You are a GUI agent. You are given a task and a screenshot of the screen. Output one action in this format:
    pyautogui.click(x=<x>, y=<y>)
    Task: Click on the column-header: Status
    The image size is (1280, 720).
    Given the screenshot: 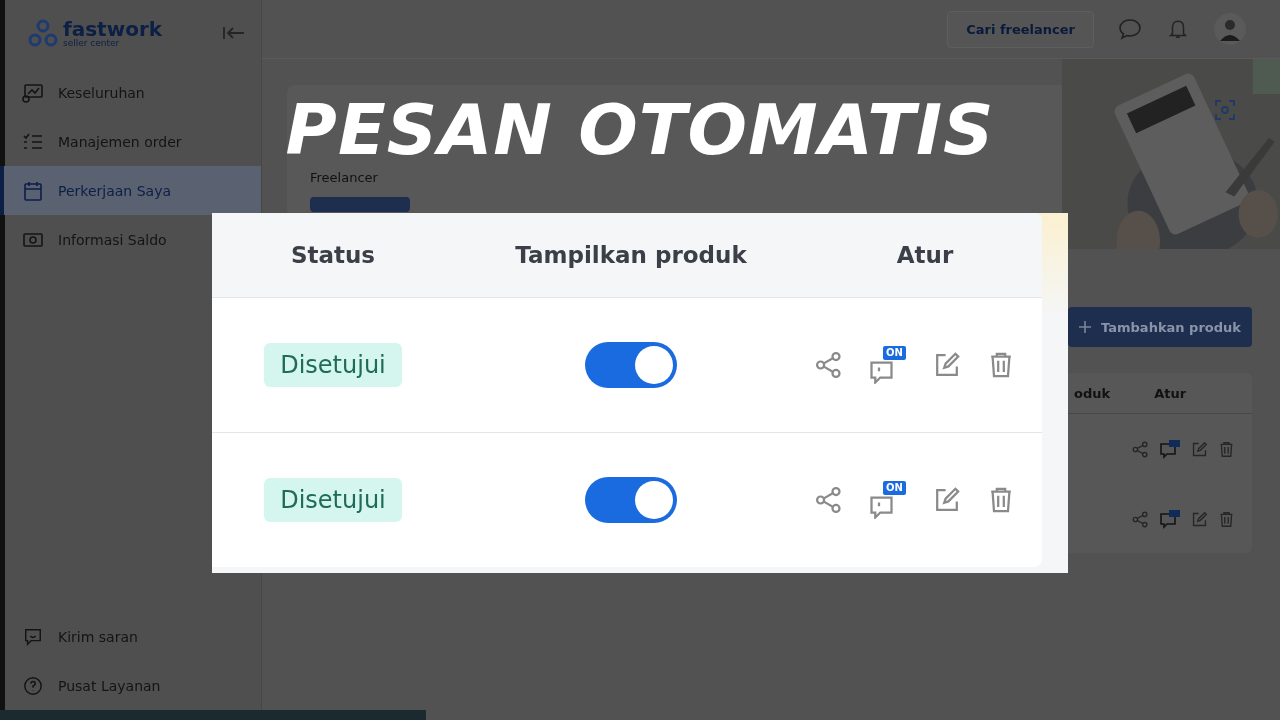 What is the action you would take?
    pyautogui.click(x=333, y=255)
    